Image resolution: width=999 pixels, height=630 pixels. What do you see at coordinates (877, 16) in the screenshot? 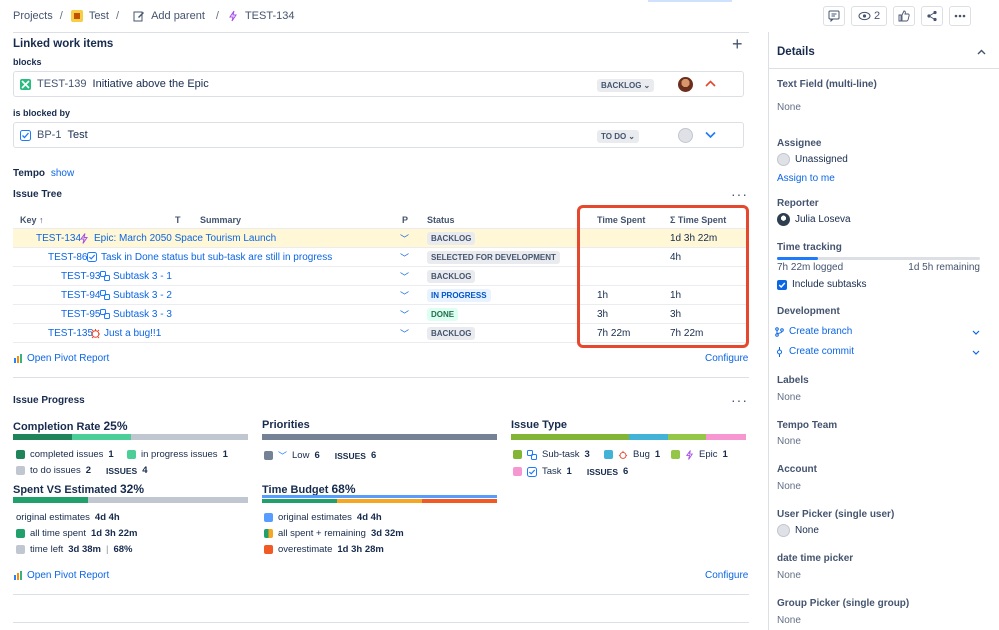
I see `watch-count: 2` at bounding box center [877, 16].